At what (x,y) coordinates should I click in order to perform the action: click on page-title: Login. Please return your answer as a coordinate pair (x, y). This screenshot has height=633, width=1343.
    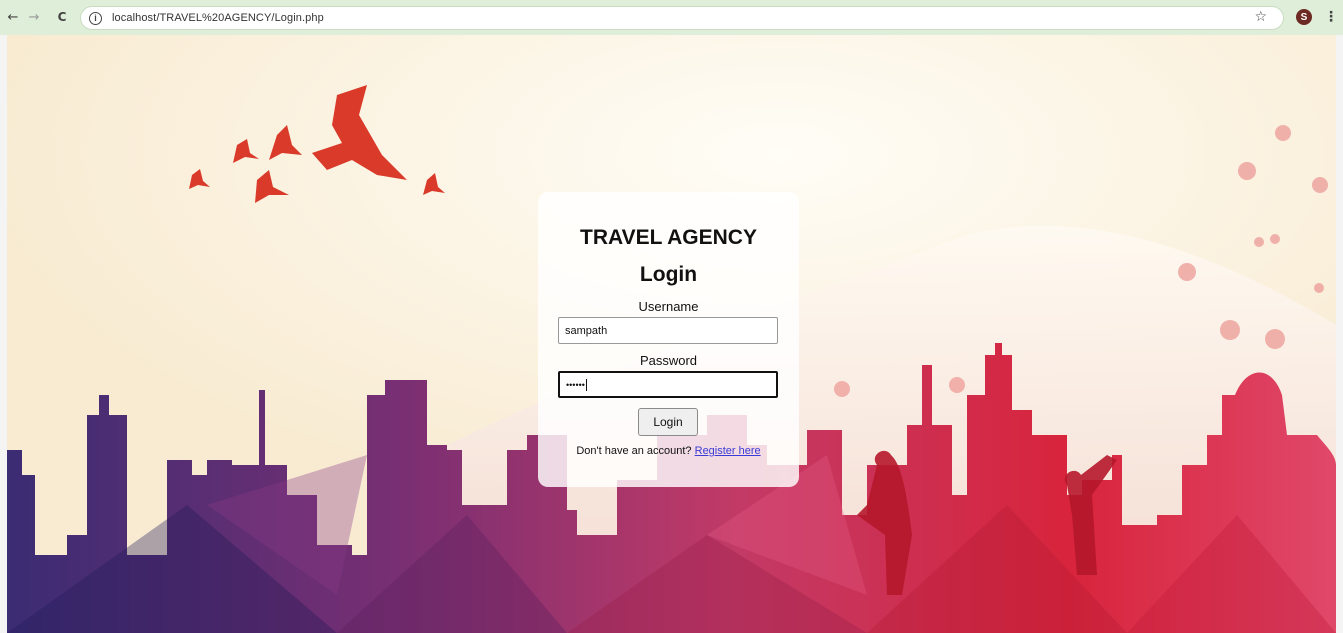
    Looking at the image, I should click on (668, 274).